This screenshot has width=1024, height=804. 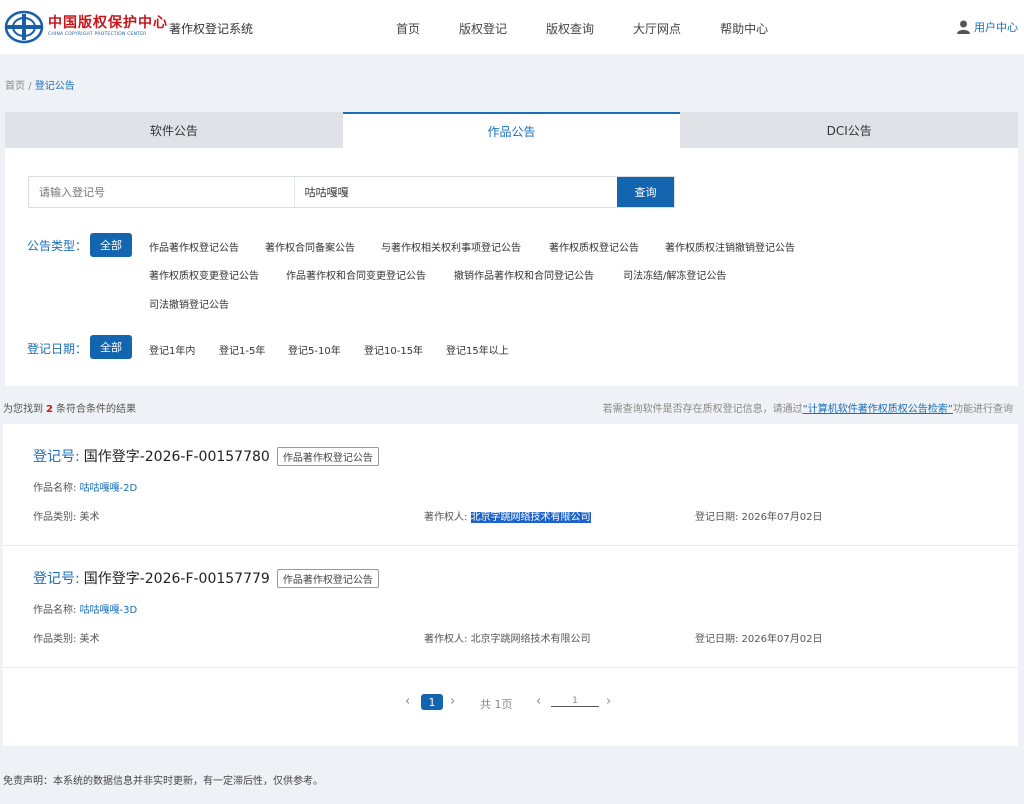 I want to click on date-option: 登记5-10年, so click(x=314, y=349).